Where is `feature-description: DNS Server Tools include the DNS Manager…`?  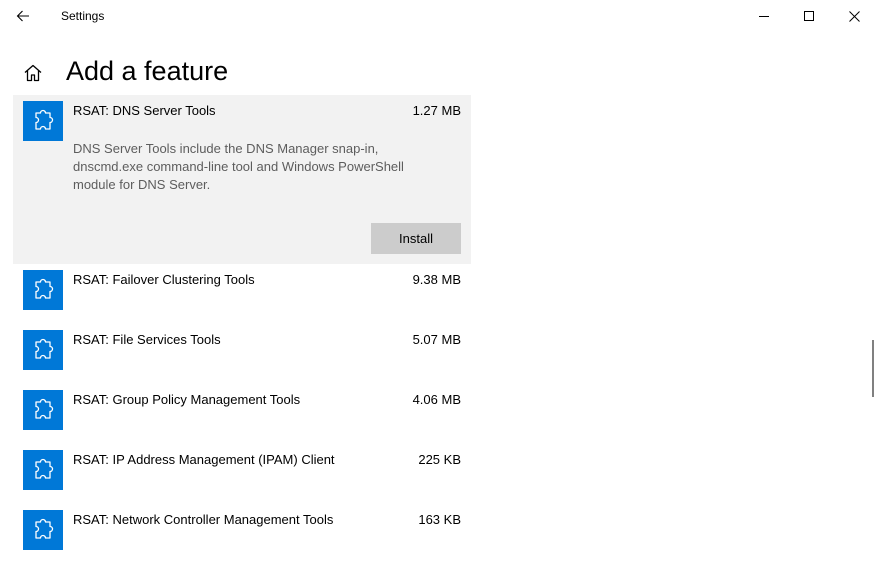
feature-description: DNS Server Tools include the DNS Manager… is located at coordinates (238, 166).